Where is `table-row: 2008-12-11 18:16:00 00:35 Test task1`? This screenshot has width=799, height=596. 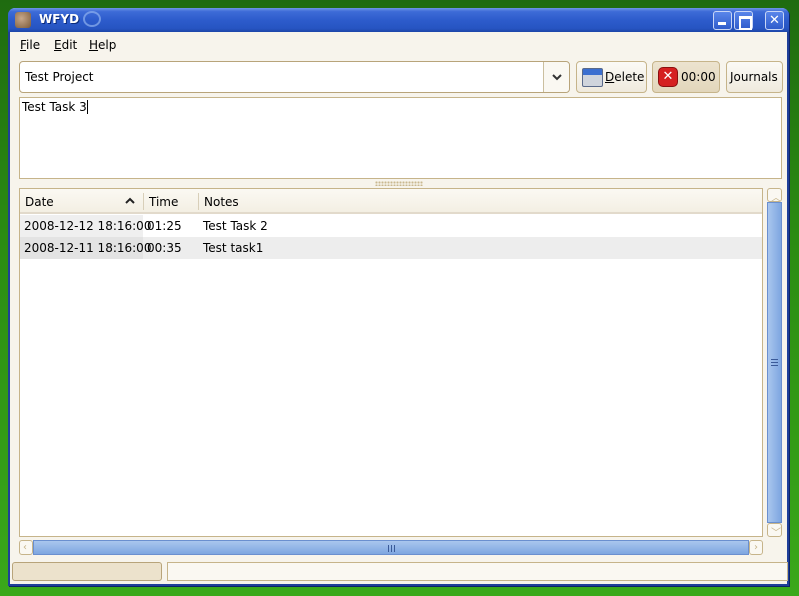
table-row: 2008-12-11 18:16:00 00:35 Test task1 is located at coordinates (391, 248).